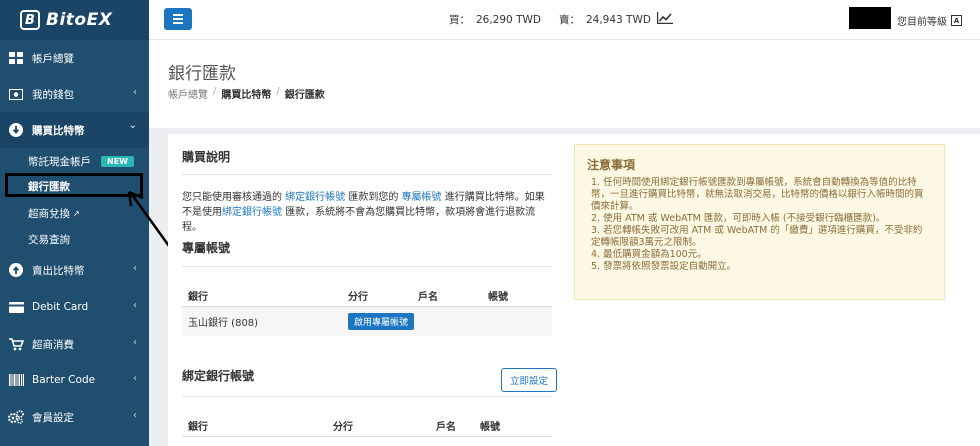 The image size is (980, 446). What do you see at coordinates (59, 161) in the screenshot?
I see `submenu-item-label: 幣託現金帳戶` at bounding box center [59, 161].